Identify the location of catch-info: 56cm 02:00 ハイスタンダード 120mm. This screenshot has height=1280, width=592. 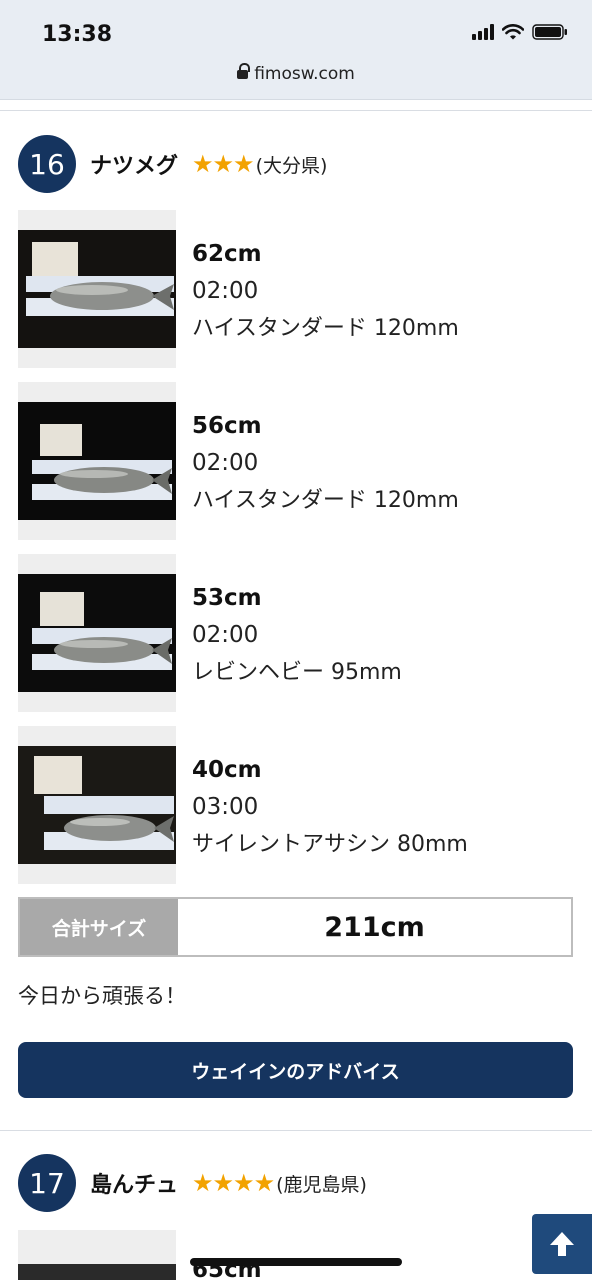
(325, 464).